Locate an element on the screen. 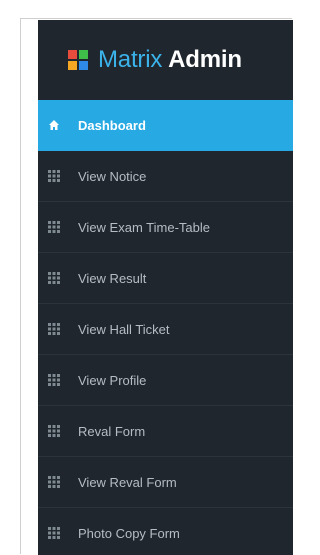 The image size is (320, 555). sidebar-item-label: Reval Form is located at coordinates (112, 431).